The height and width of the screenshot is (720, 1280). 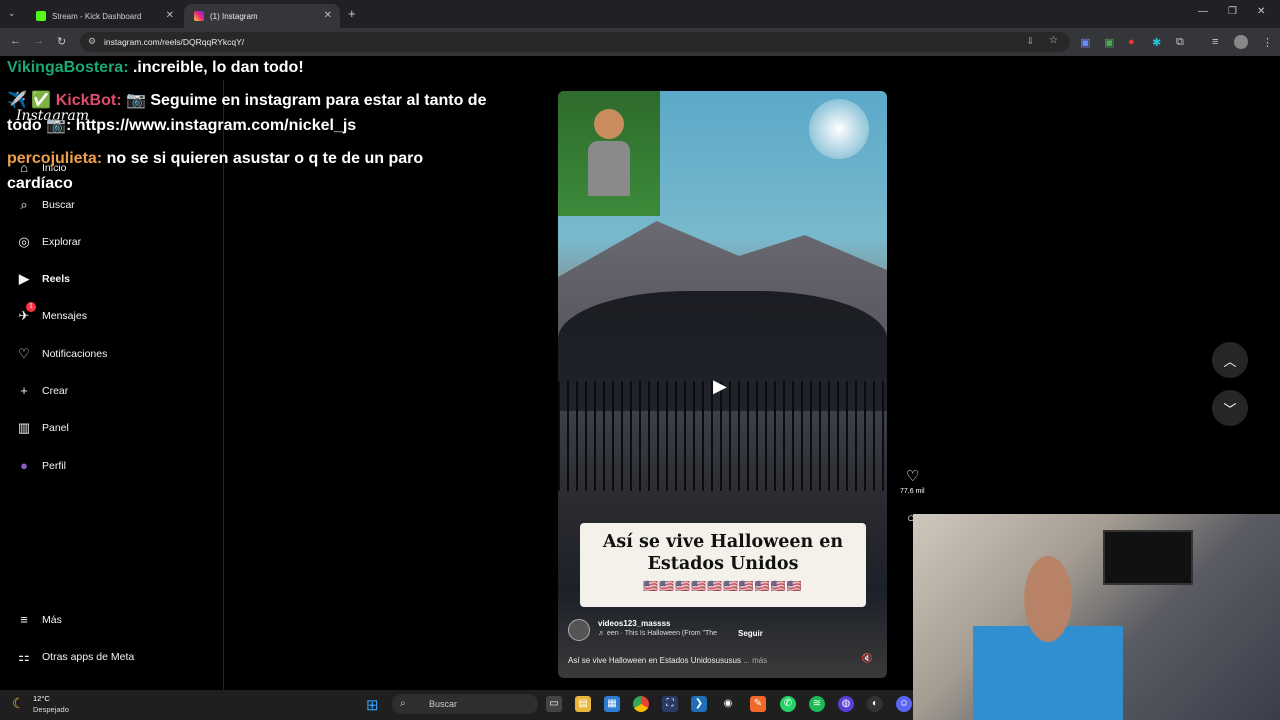 What do you see at coordinates (657, 633) in the screenshot?
I see `audio-track: ♬ een · This Is Halloween (From "The` at bounding box center [657, 633].